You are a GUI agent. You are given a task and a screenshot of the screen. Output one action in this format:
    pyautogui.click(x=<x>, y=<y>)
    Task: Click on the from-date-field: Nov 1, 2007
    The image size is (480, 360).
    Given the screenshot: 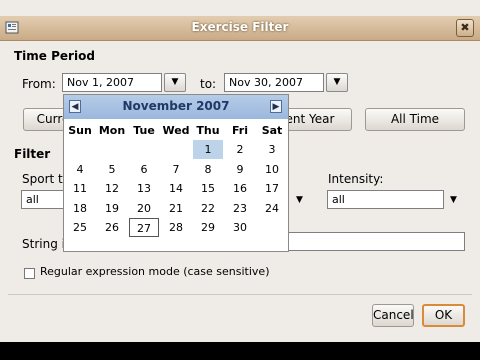 What is the action you would take?
    pyautogui.click(x=112, y=82)
    